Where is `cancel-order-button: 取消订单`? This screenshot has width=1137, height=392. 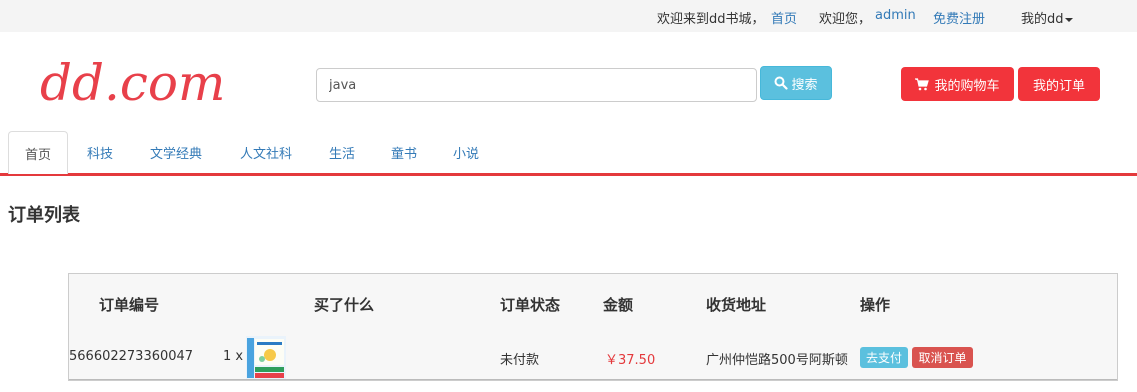
cancel-order-button: 取消订单 is located at coordinates (942, 357).